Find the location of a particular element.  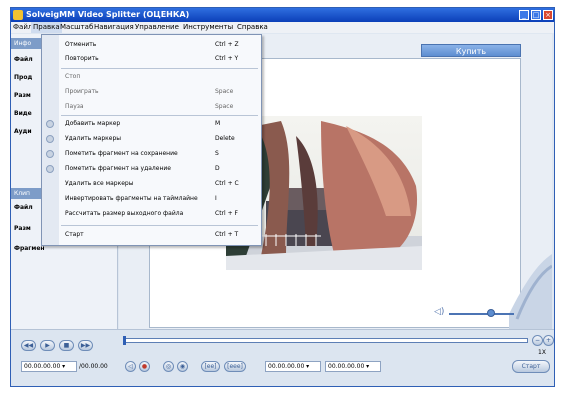

menu-item-shortcut: I is located at coordinates (216, 198).